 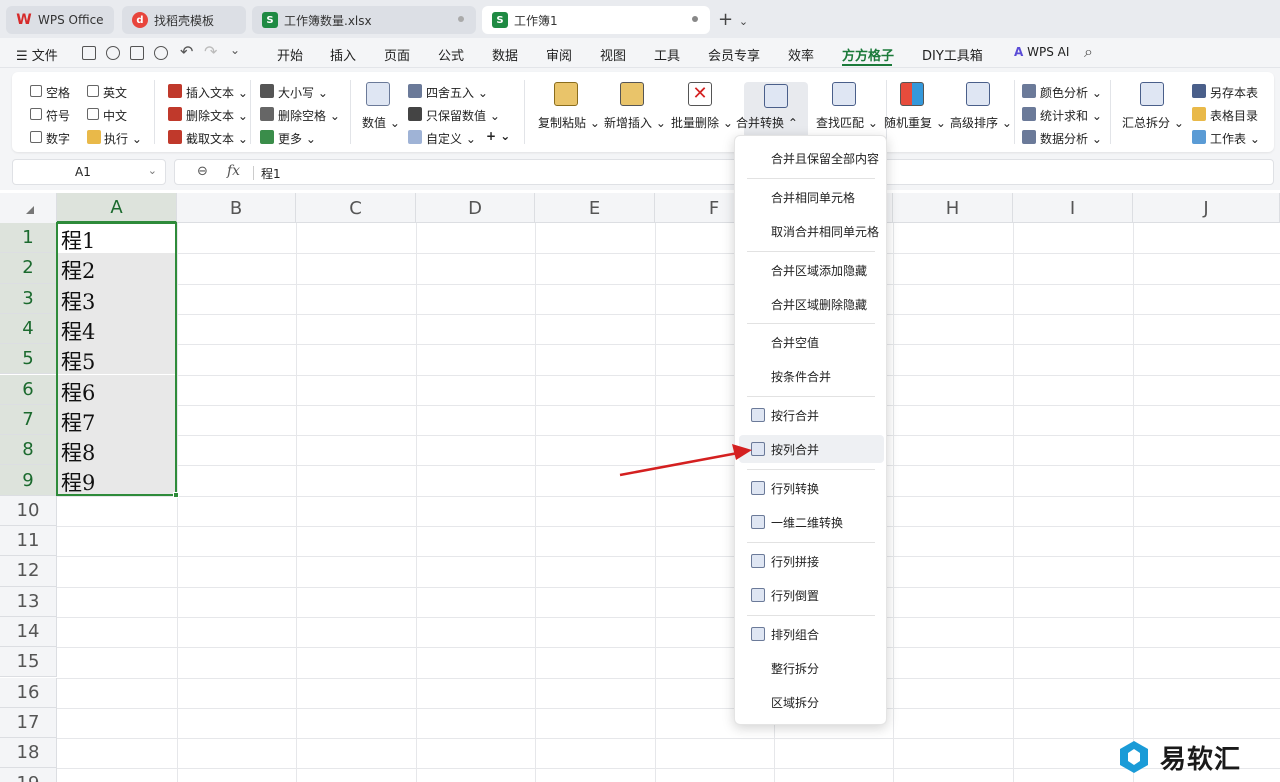 What do you see at coordinates (217, 115) in the screenshot?
I see `delete-text-button: 删除文本 ⌄` at bounding box center [217, 115].